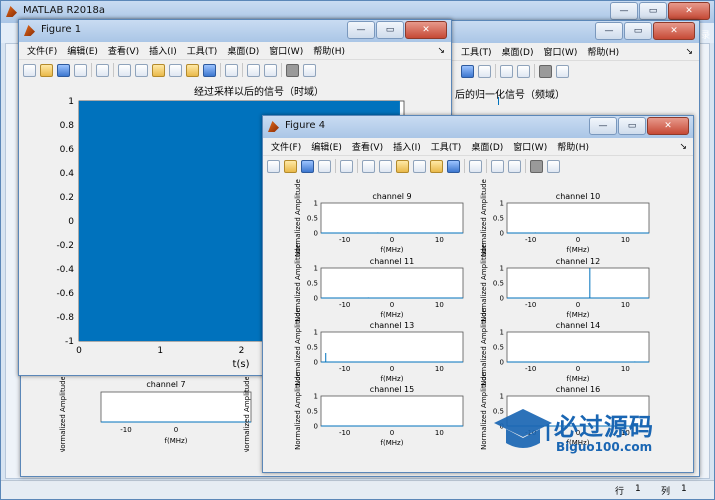 The image size is (715, 500). What do you see at coordinates (668, 126) in the screenshot?
I see `figure4-close-button: ✕` at bounding box center [668, 126].